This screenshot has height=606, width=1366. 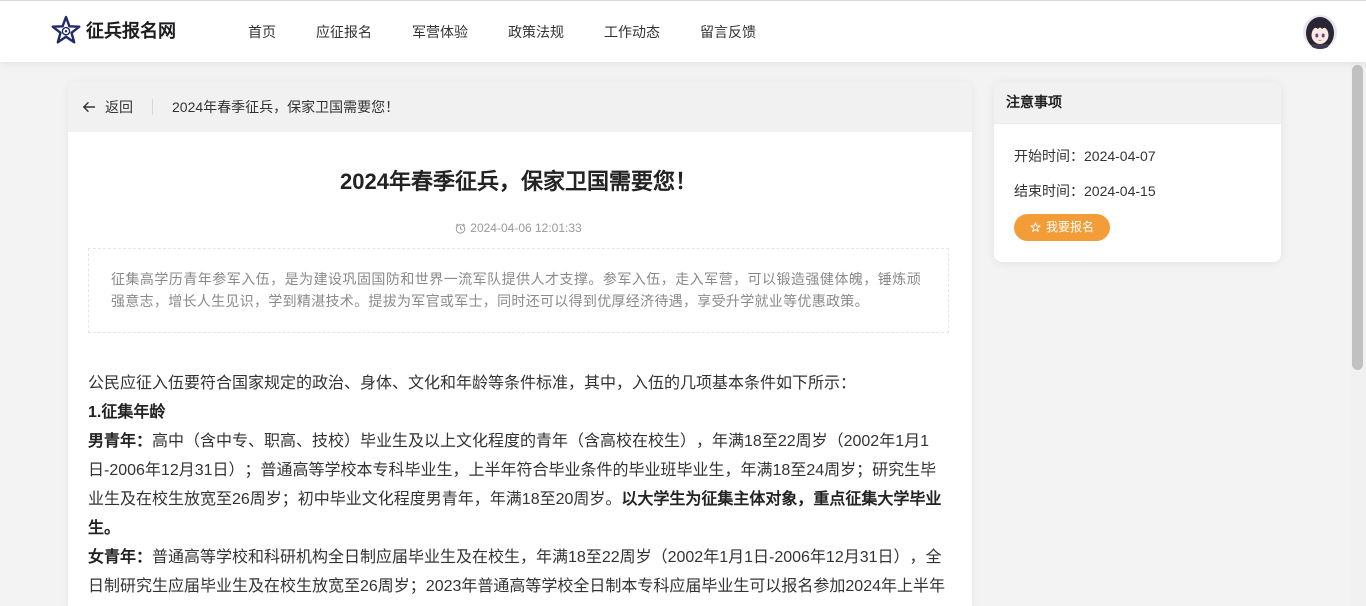 I want to click on article-title: 2024年春季征兵，保家卫国需要您！, so click(x=518, y=181).